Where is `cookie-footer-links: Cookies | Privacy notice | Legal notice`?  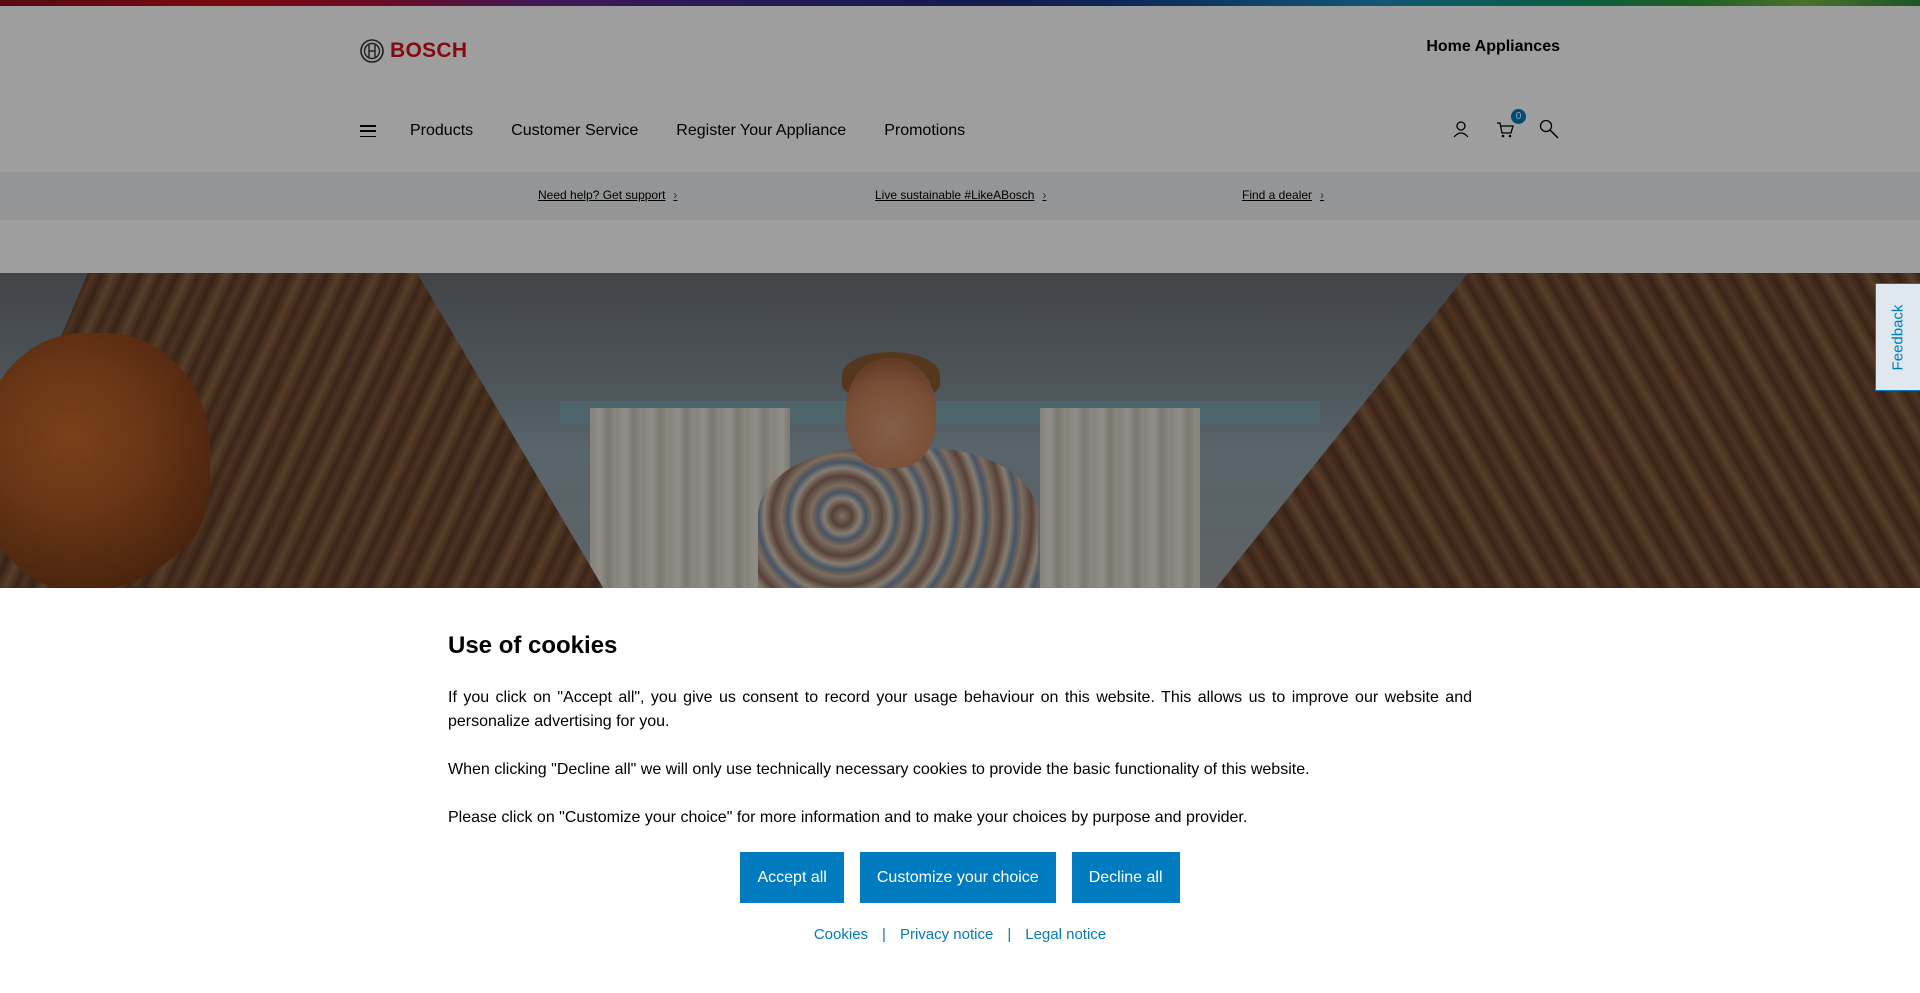
cookie-footer-links: Cookies | Privacy notice | Legal notice is located at coordinates (960, 934).